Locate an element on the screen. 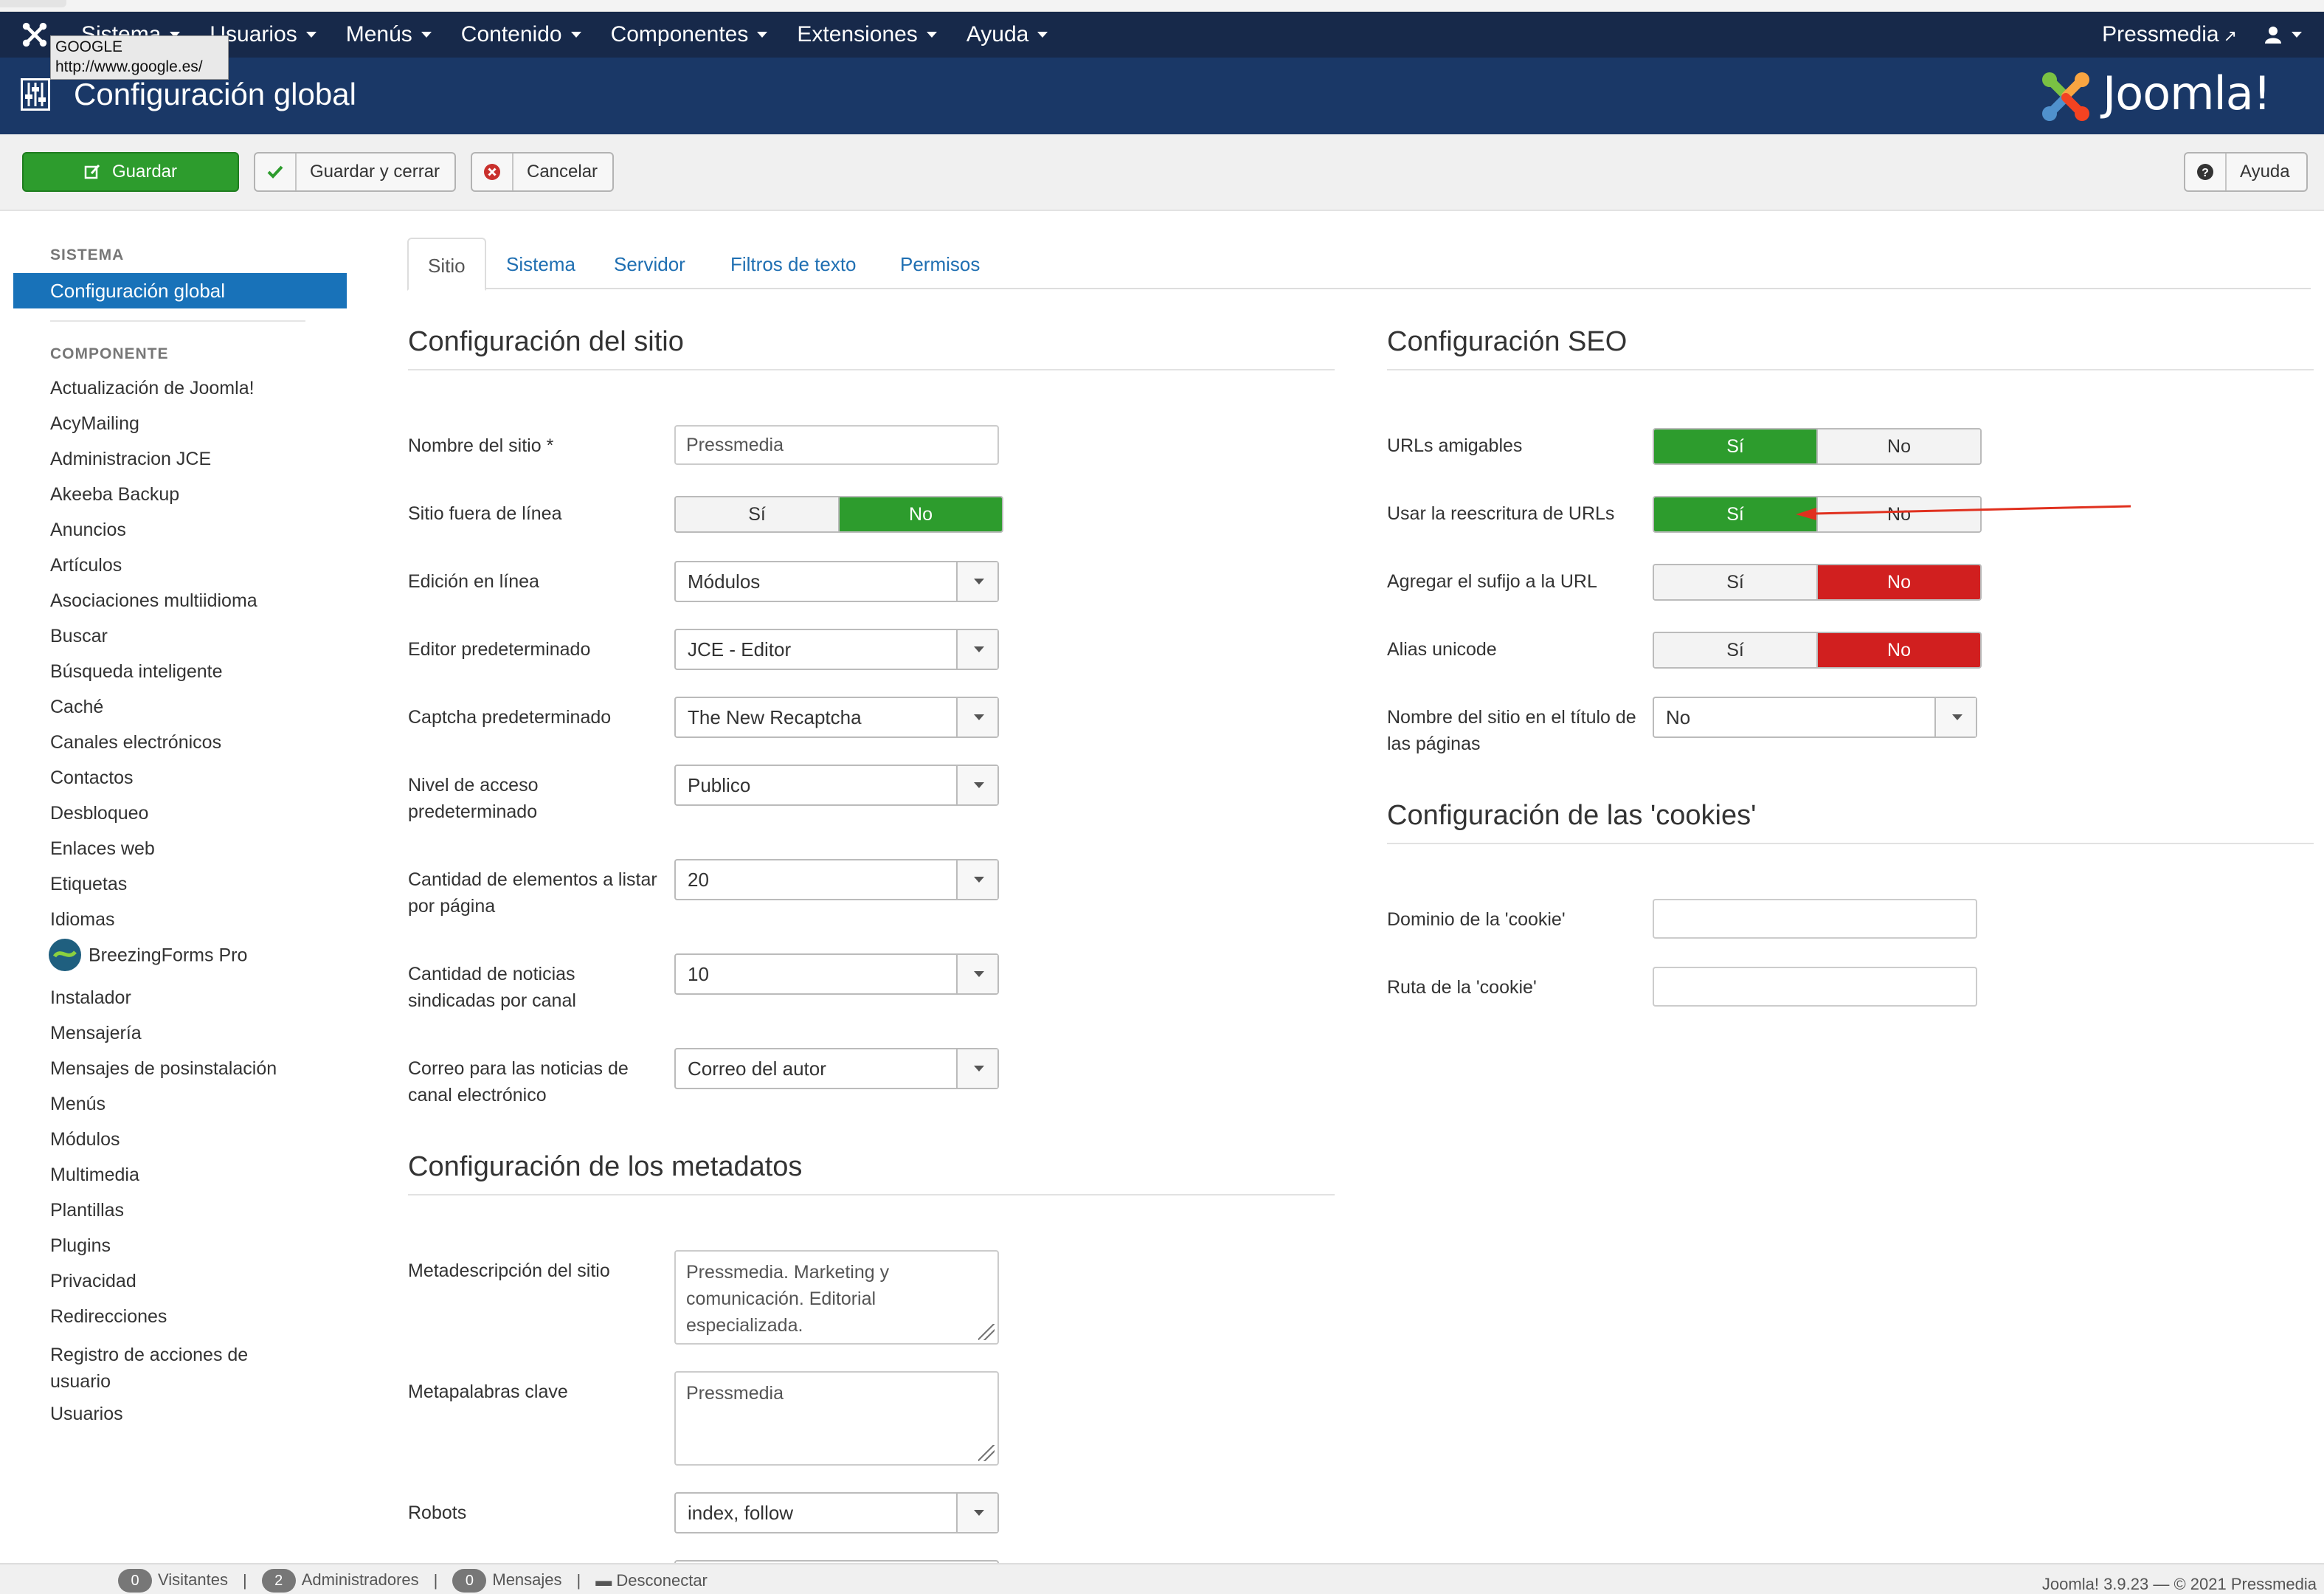 Image resolution: width=2324 pixels, height=1594 pixels. help-button: ? Ayuda is located at coordinates (2246, 172).